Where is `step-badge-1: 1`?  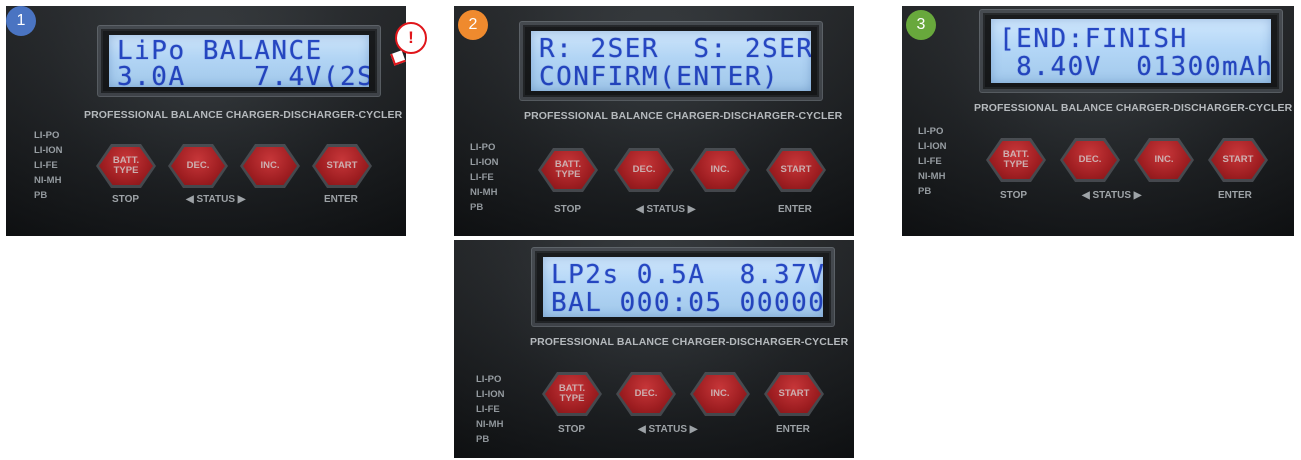 step-badge-1: 1 is located at coordinates (21, 21).